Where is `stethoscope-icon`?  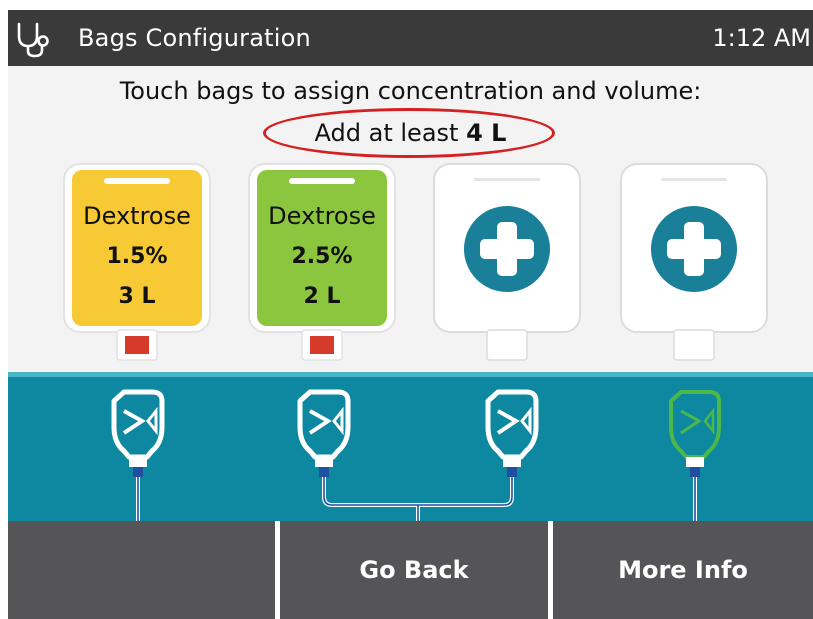 stethoscope-icon is located at coordinates (33, 40).